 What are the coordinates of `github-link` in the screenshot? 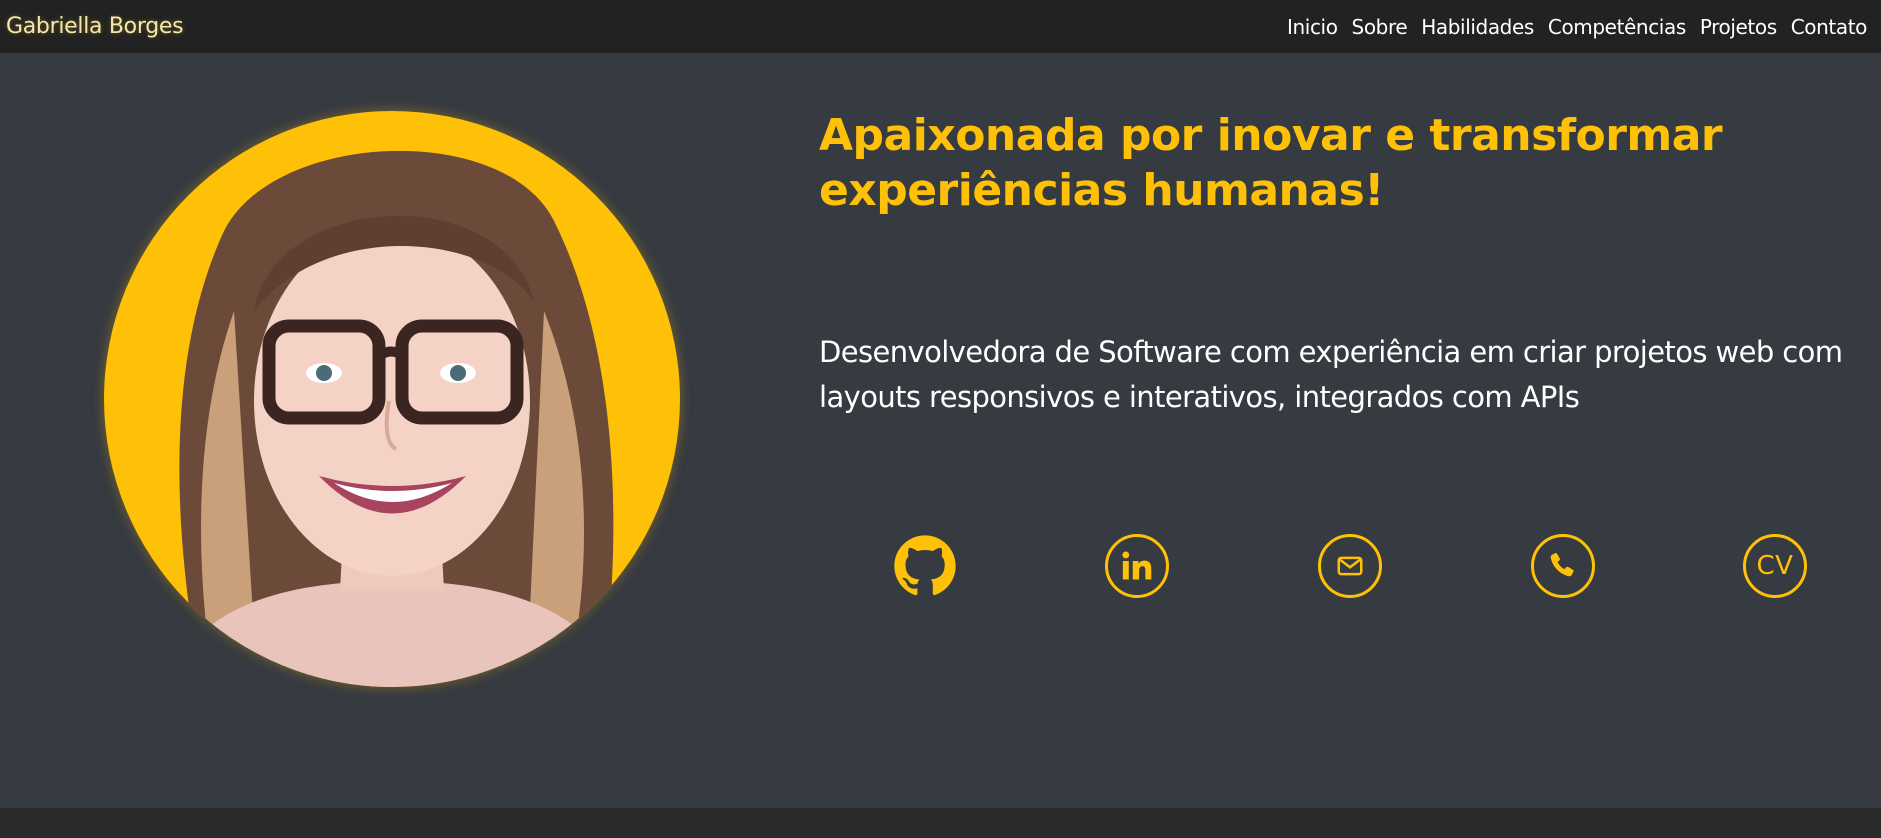 It's located at (925, 566).